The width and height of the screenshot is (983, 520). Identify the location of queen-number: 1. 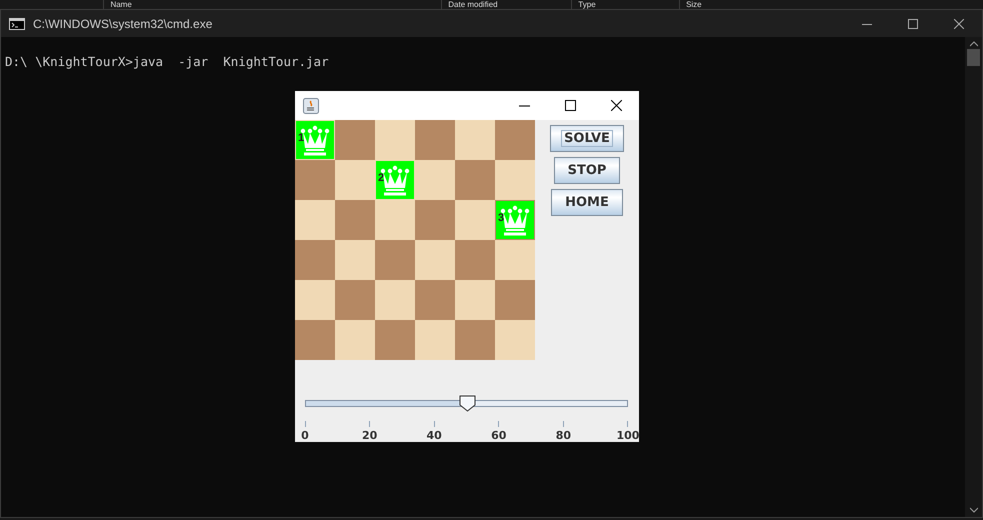
(301, 138).